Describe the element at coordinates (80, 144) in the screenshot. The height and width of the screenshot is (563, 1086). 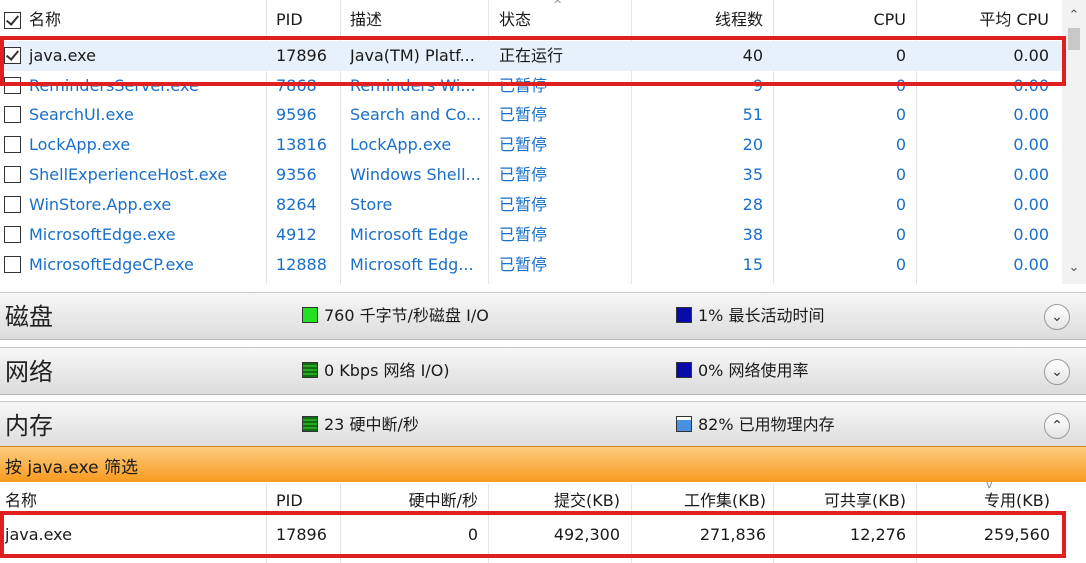
I see `process-cell-name: LockApp.exe` at that location.